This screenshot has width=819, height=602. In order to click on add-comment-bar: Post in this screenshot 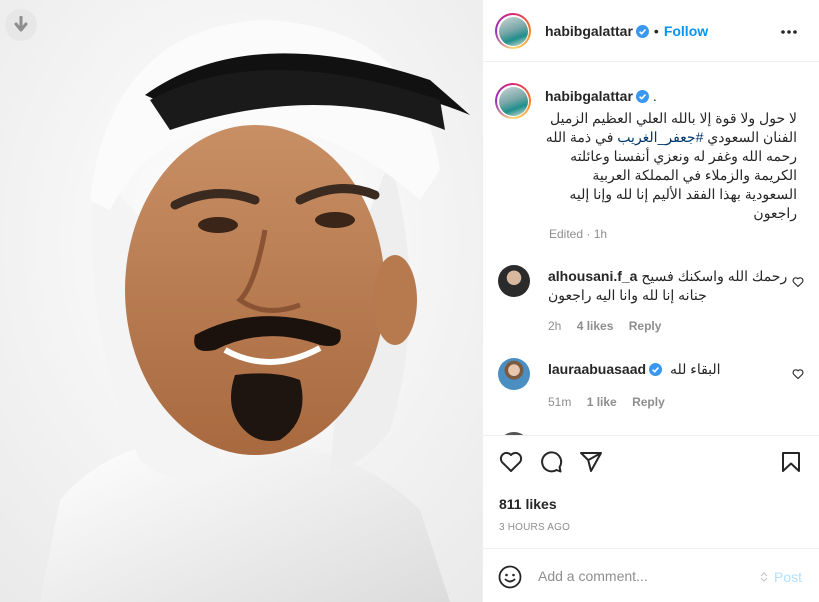, I will do `click(651, 575)`.